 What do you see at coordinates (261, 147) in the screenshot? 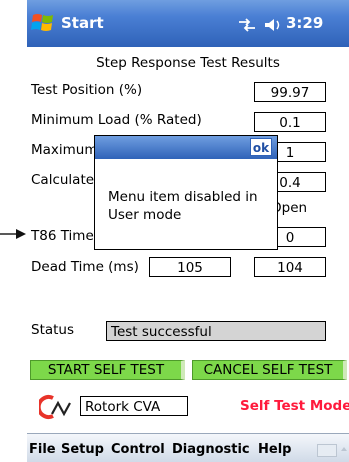
I see `dialog-ok-button: ok` at bounding box center [261, 147].